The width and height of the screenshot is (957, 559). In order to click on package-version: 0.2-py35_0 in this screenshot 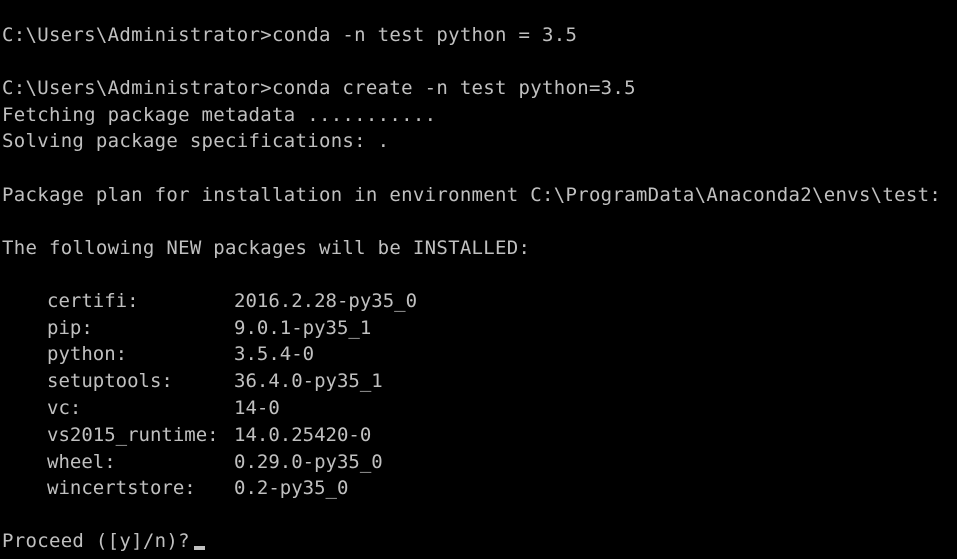, I will do `click(291, 488)`.